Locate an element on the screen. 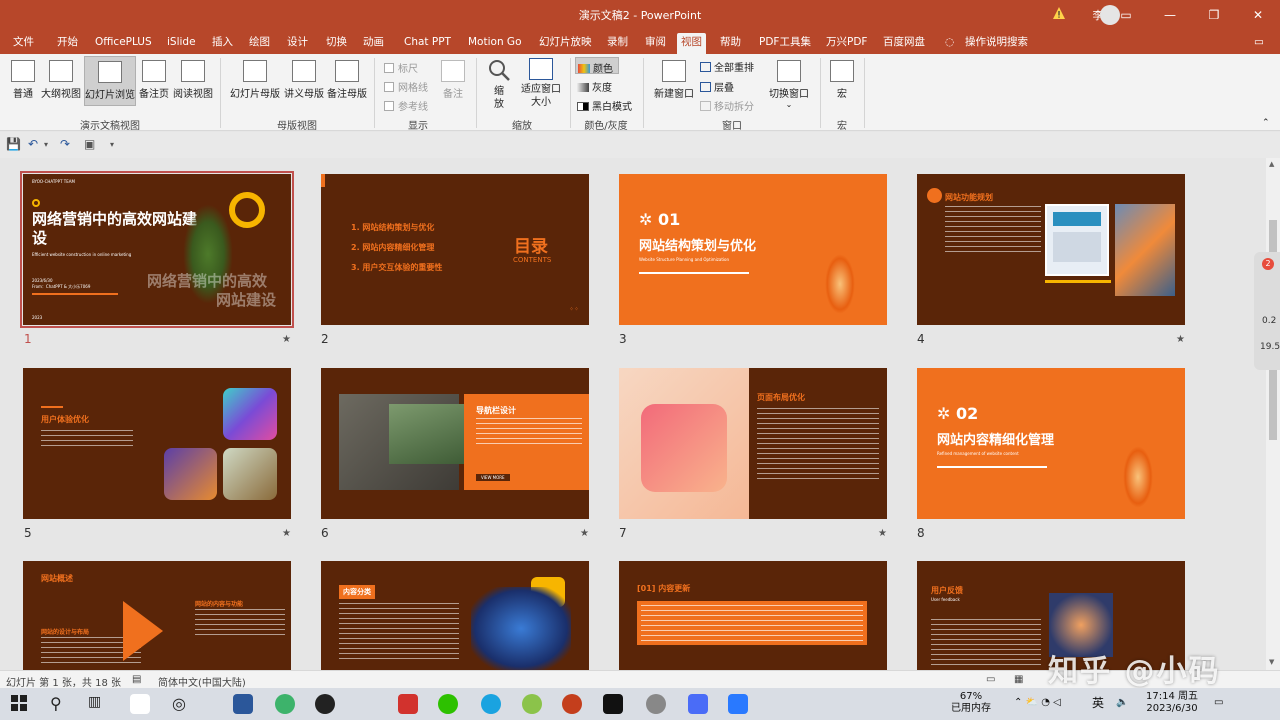 The image size is (1280, 720). tray-icons: ⌃ ⛅ ◔ ◁ is located at coordinates (1037, 703).